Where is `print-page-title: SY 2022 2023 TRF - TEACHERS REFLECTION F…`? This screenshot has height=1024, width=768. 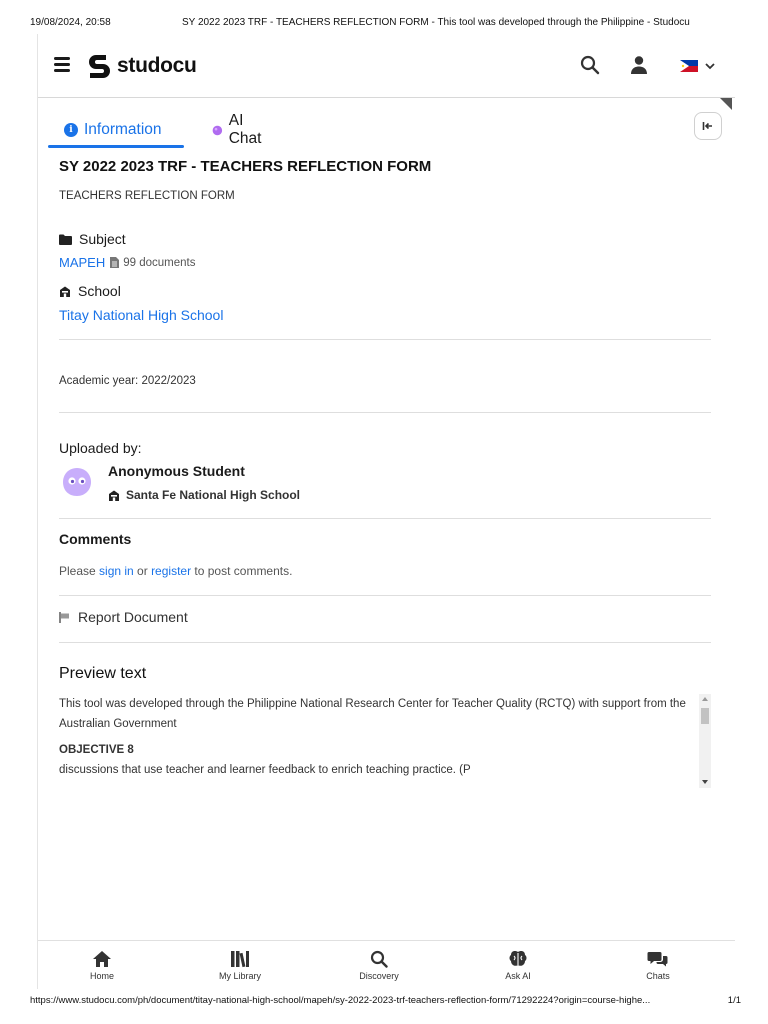 print-page-title: SY 2022 2023 TRF - TEACHERS REFLECTION F… is located at coordinates (436, 22).